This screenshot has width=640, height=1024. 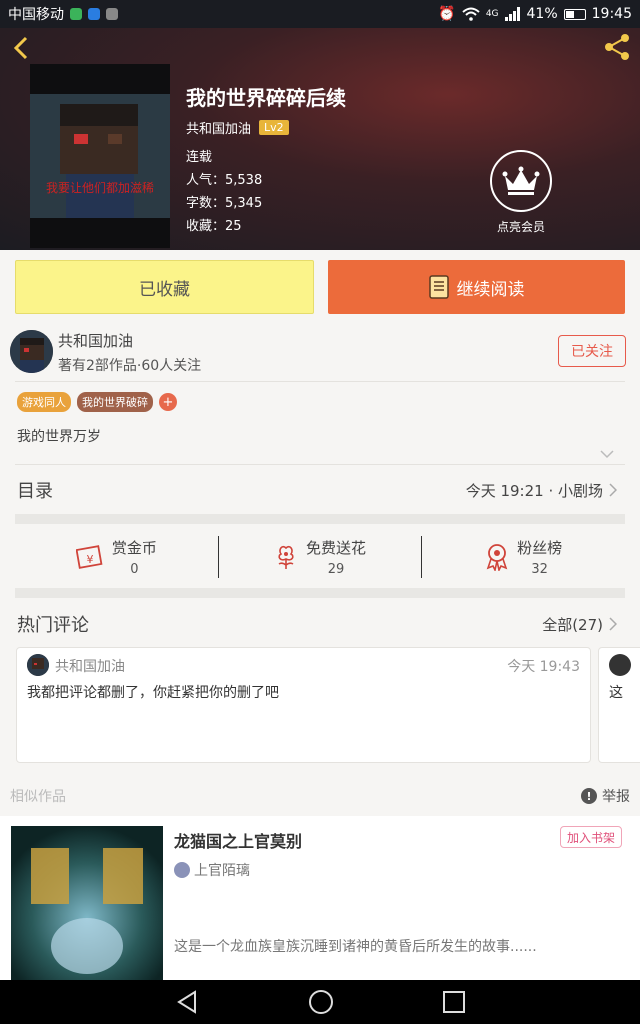 I want to click on wifi-icon, so click(x=471, y=14).